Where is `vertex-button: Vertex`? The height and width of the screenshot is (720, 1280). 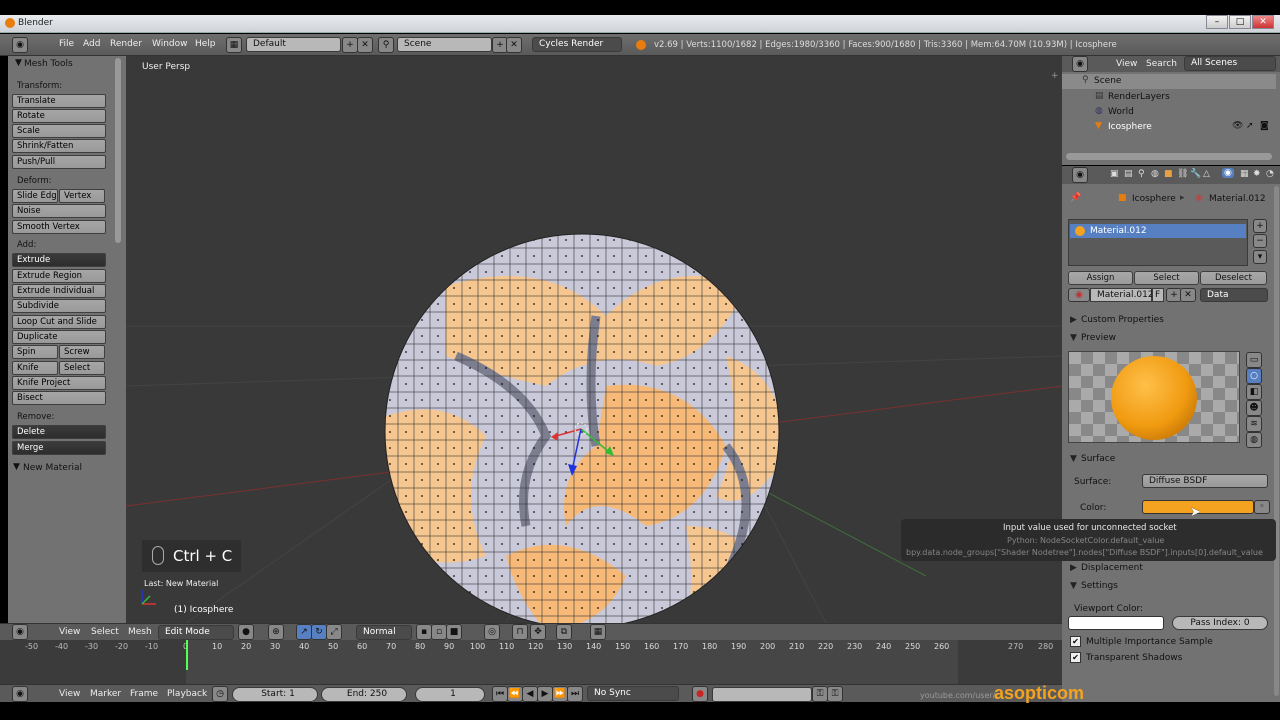 vertex-button: Vertex is located at coordinates (82, 196).